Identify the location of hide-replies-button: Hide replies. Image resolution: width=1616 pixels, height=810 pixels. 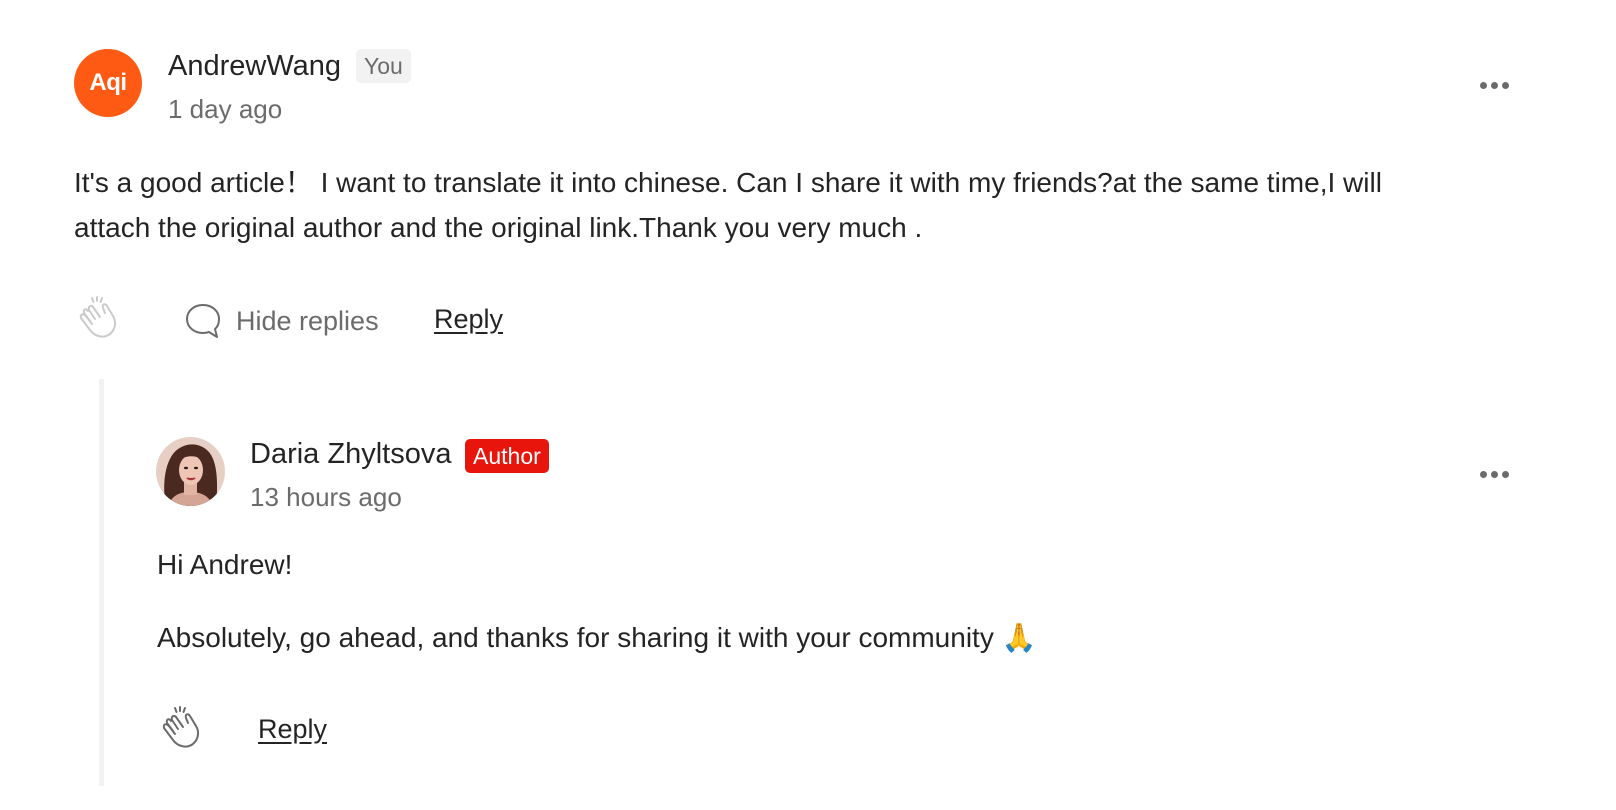
(281, 321).